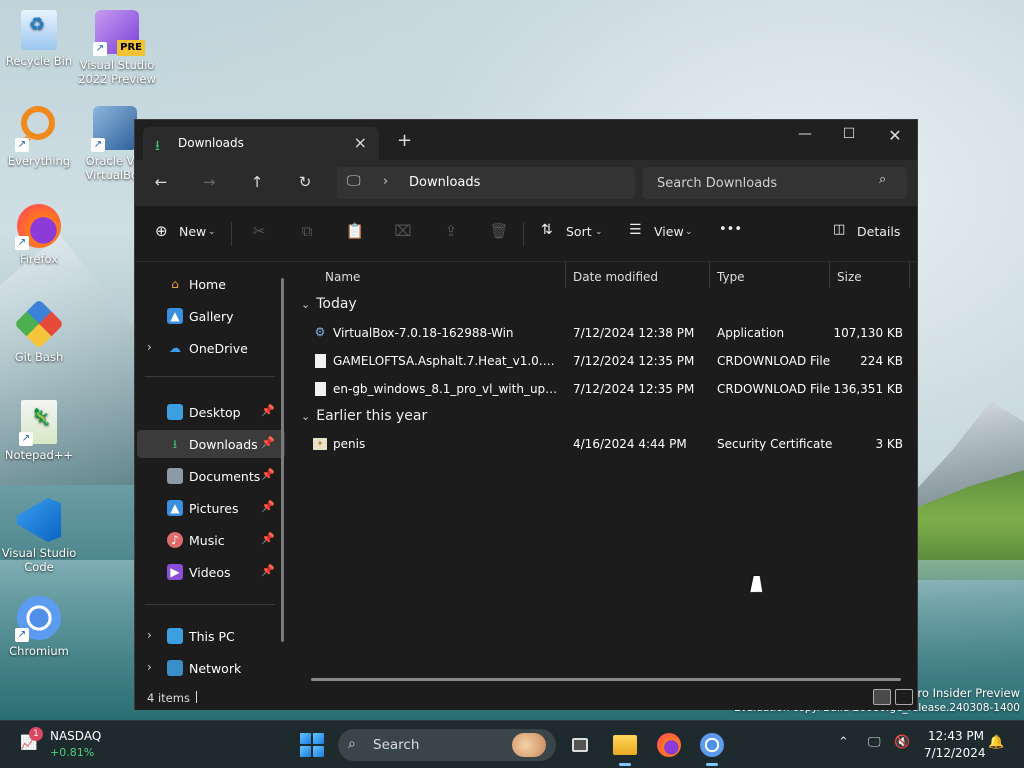  I want to click on view-button: View, so click(669, 231).